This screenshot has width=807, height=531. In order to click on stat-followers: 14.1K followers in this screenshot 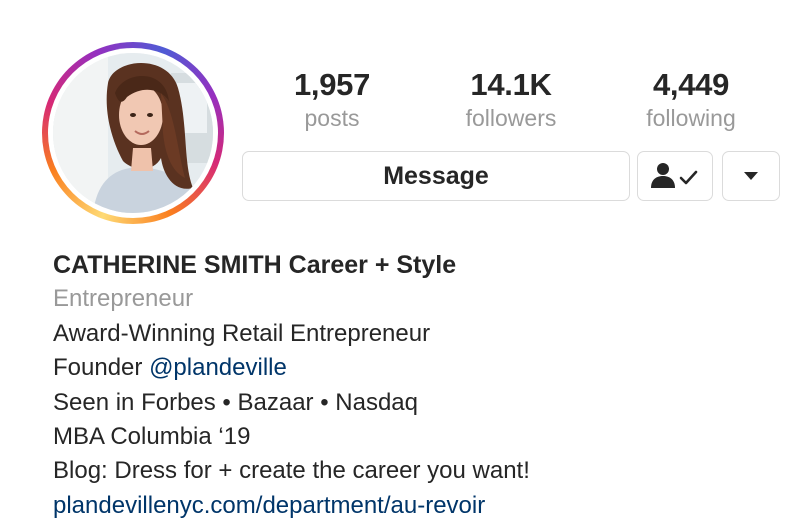, I will do `click(511, 99)`.